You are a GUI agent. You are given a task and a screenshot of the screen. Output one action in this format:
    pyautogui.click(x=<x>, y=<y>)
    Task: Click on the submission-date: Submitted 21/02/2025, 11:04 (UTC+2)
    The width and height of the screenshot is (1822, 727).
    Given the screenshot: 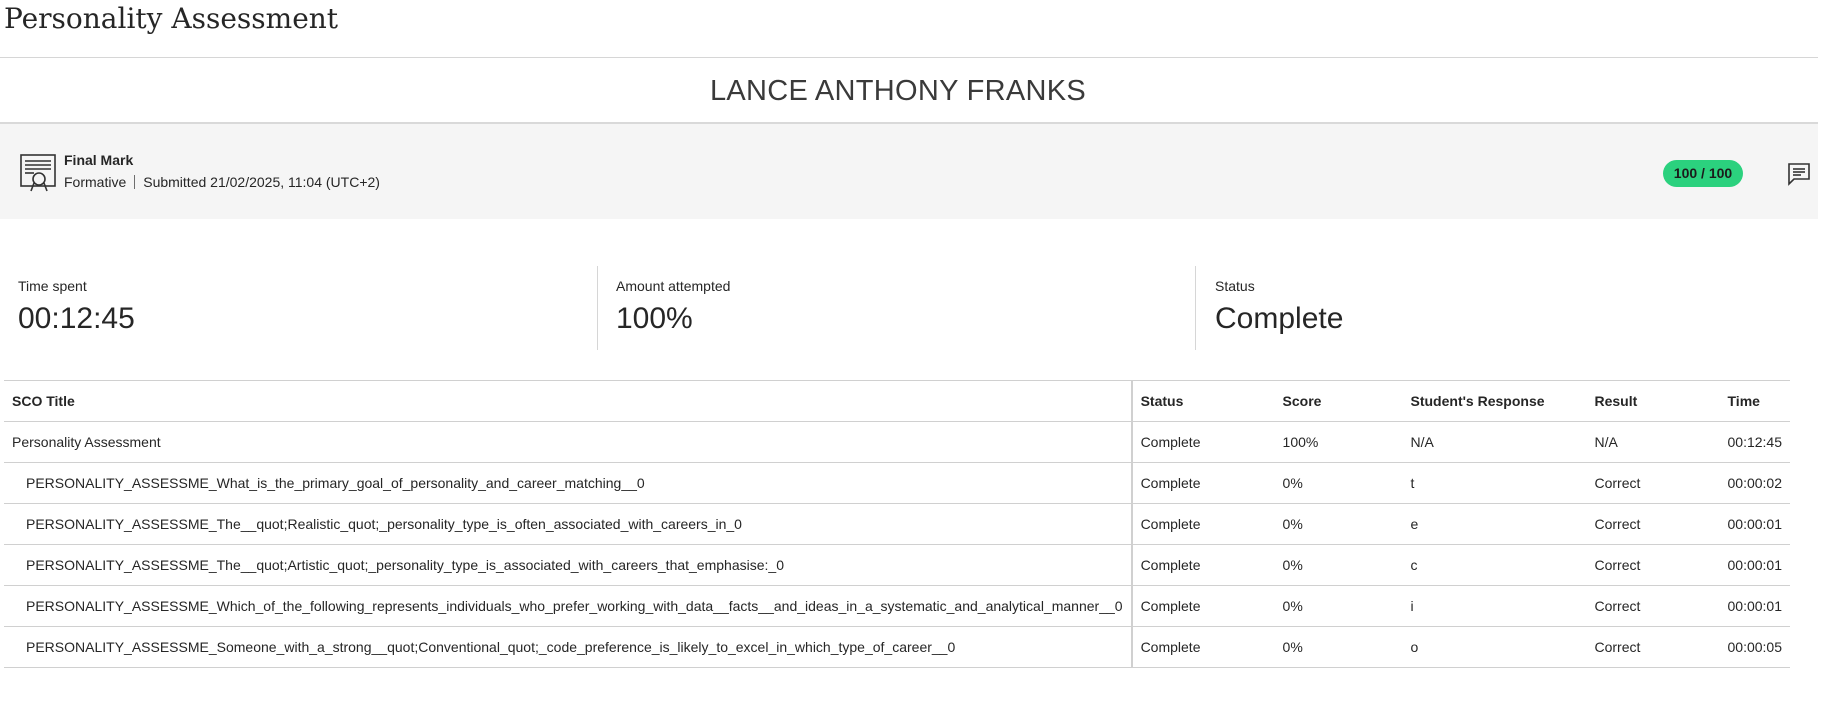 What is the action you would take?
    pyautogui.click(x=261, y=182)
    